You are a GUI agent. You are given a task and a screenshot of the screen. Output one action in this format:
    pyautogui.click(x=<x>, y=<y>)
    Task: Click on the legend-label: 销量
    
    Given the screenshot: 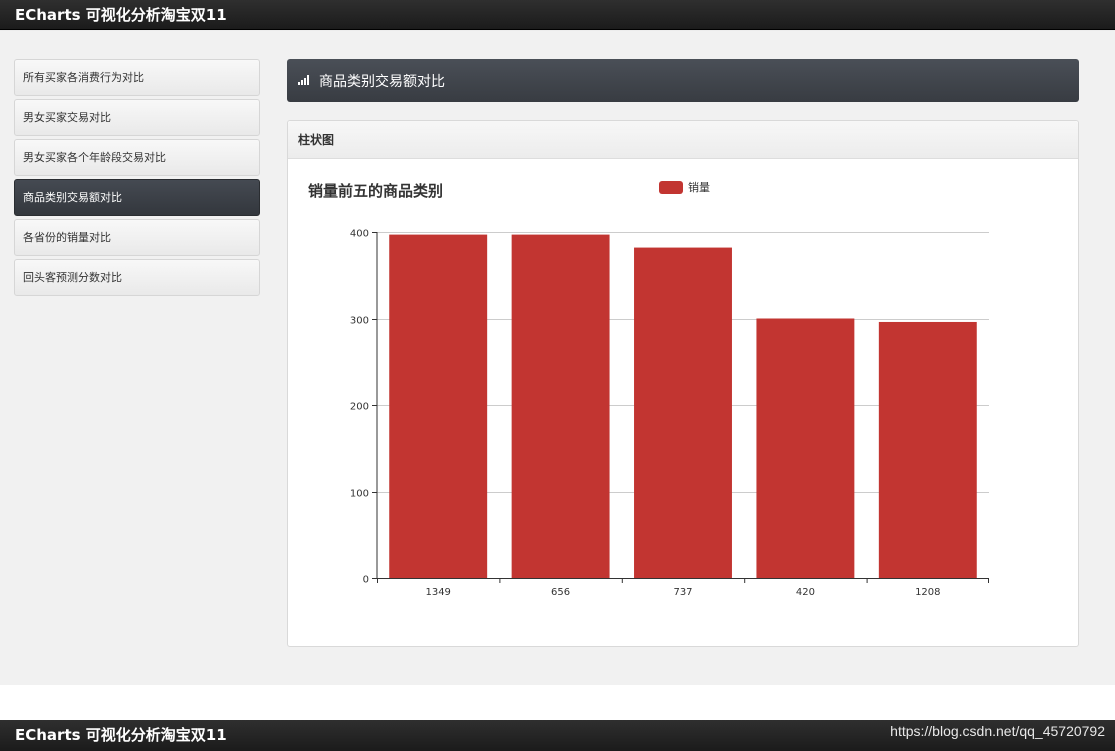 What is the action you would take?
    pyautogui.click(x=699, y=187)
    